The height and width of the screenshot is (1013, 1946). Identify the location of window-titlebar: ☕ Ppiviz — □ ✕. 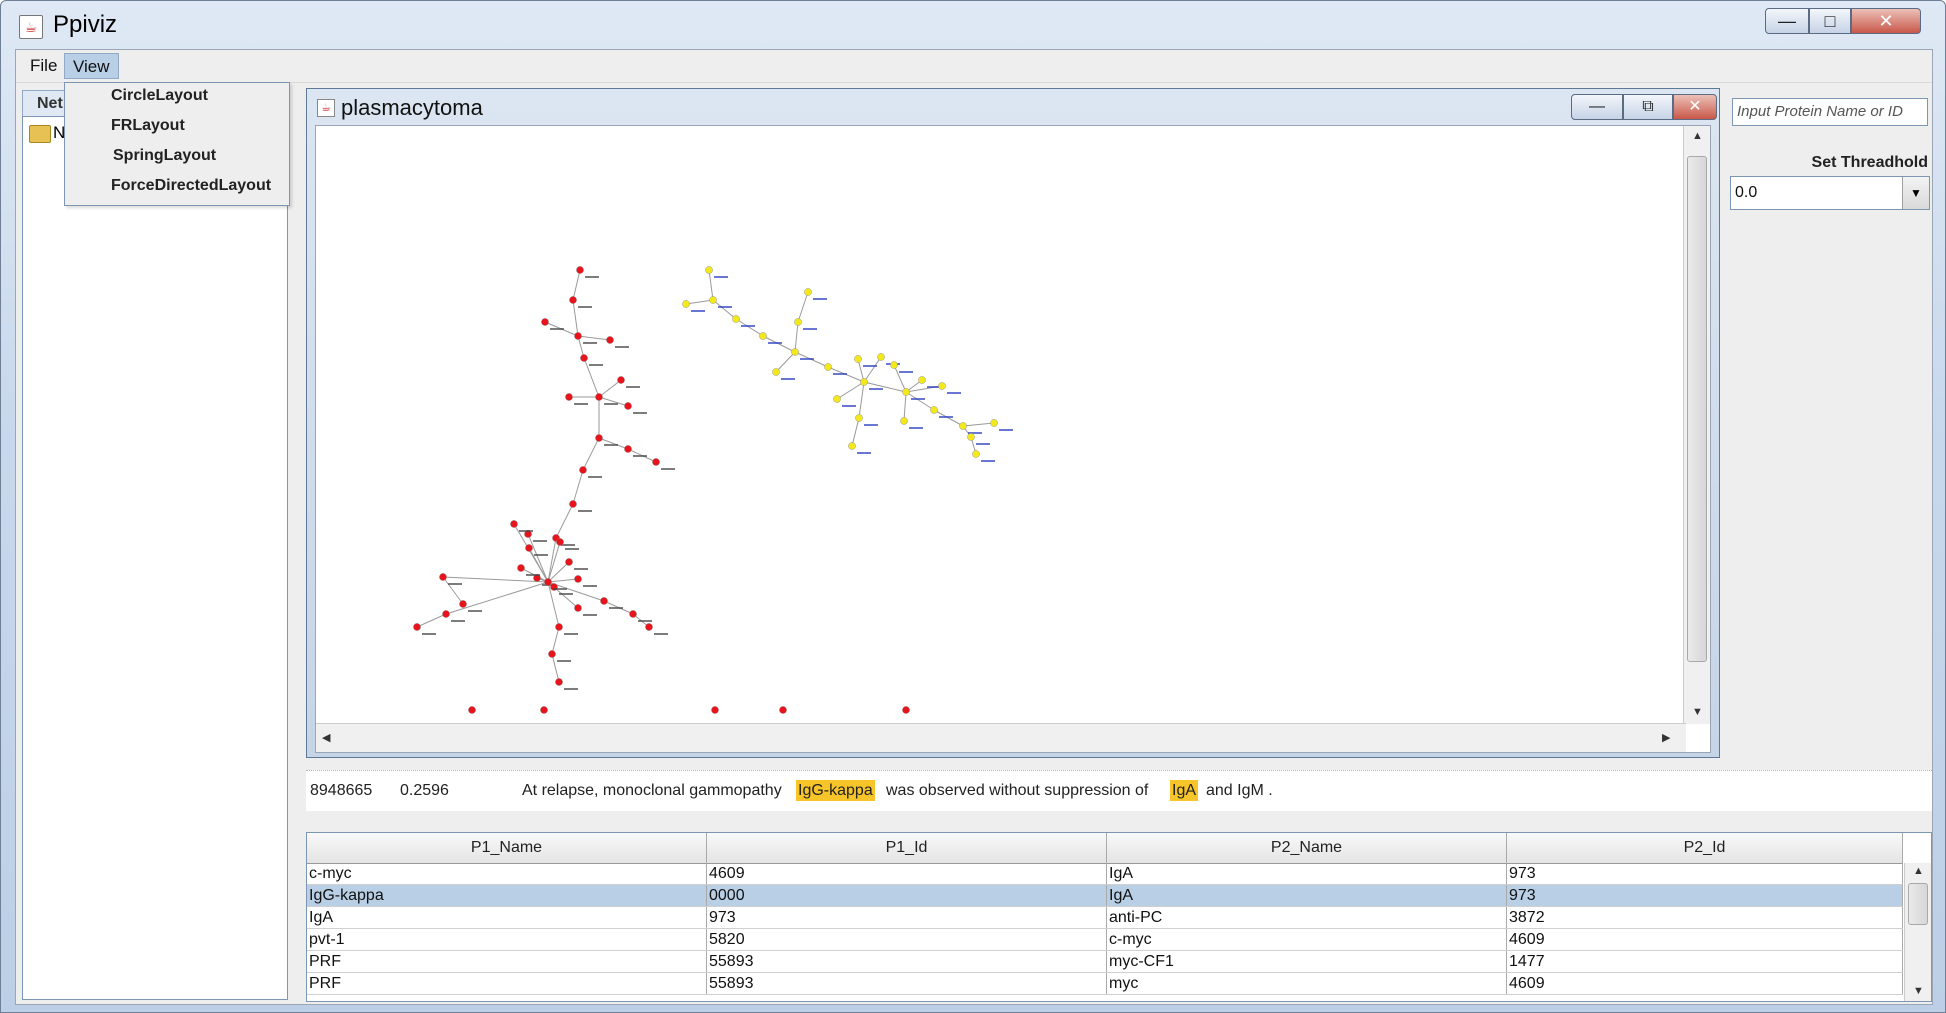
(973, 24).